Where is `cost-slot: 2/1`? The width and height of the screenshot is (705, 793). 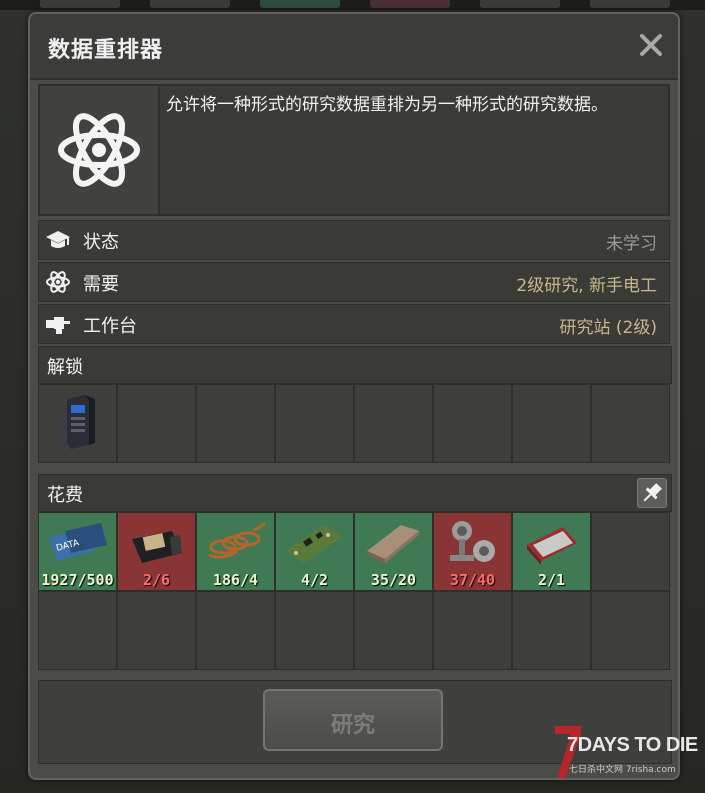 cost-slot: 2/1 is located at coordinates (551, 551).